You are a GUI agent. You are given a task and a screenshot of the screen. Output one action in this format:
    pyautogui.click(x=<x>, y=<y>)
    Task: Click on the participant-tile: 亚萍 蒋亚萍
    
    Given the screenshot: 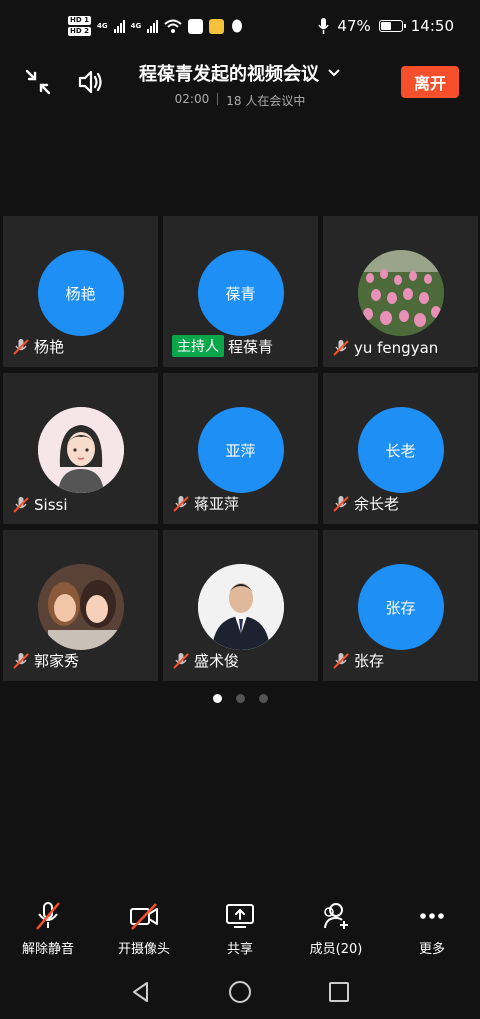 What is the action you would take?
    pyautogui.click(x=240, y=448)
    